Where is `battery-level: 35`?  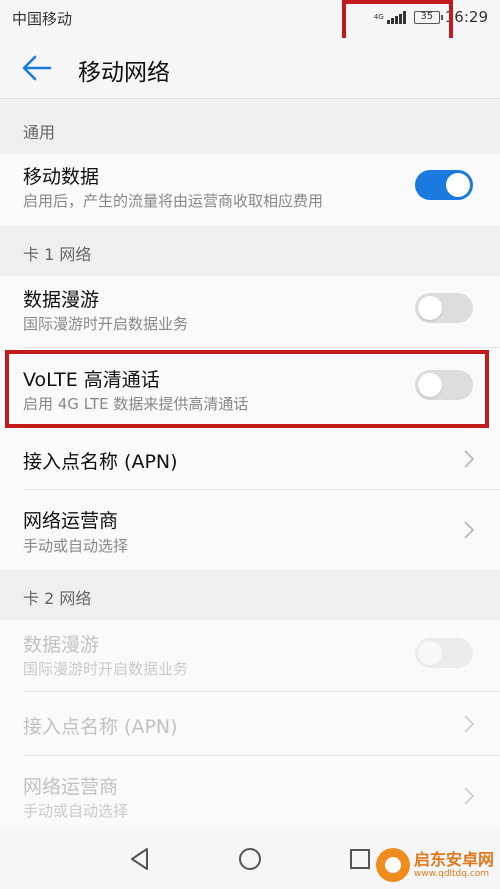 battery-level: 35 is located at coordinates (427, 16).